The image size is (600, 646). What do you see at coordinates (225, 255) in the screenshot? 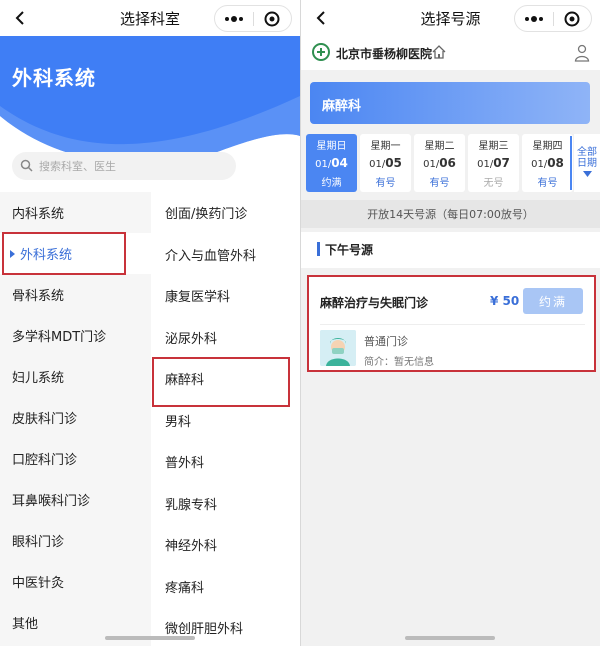
I see `subdepartment-item: 介入与血管外科` at bounding box center [225, 255].